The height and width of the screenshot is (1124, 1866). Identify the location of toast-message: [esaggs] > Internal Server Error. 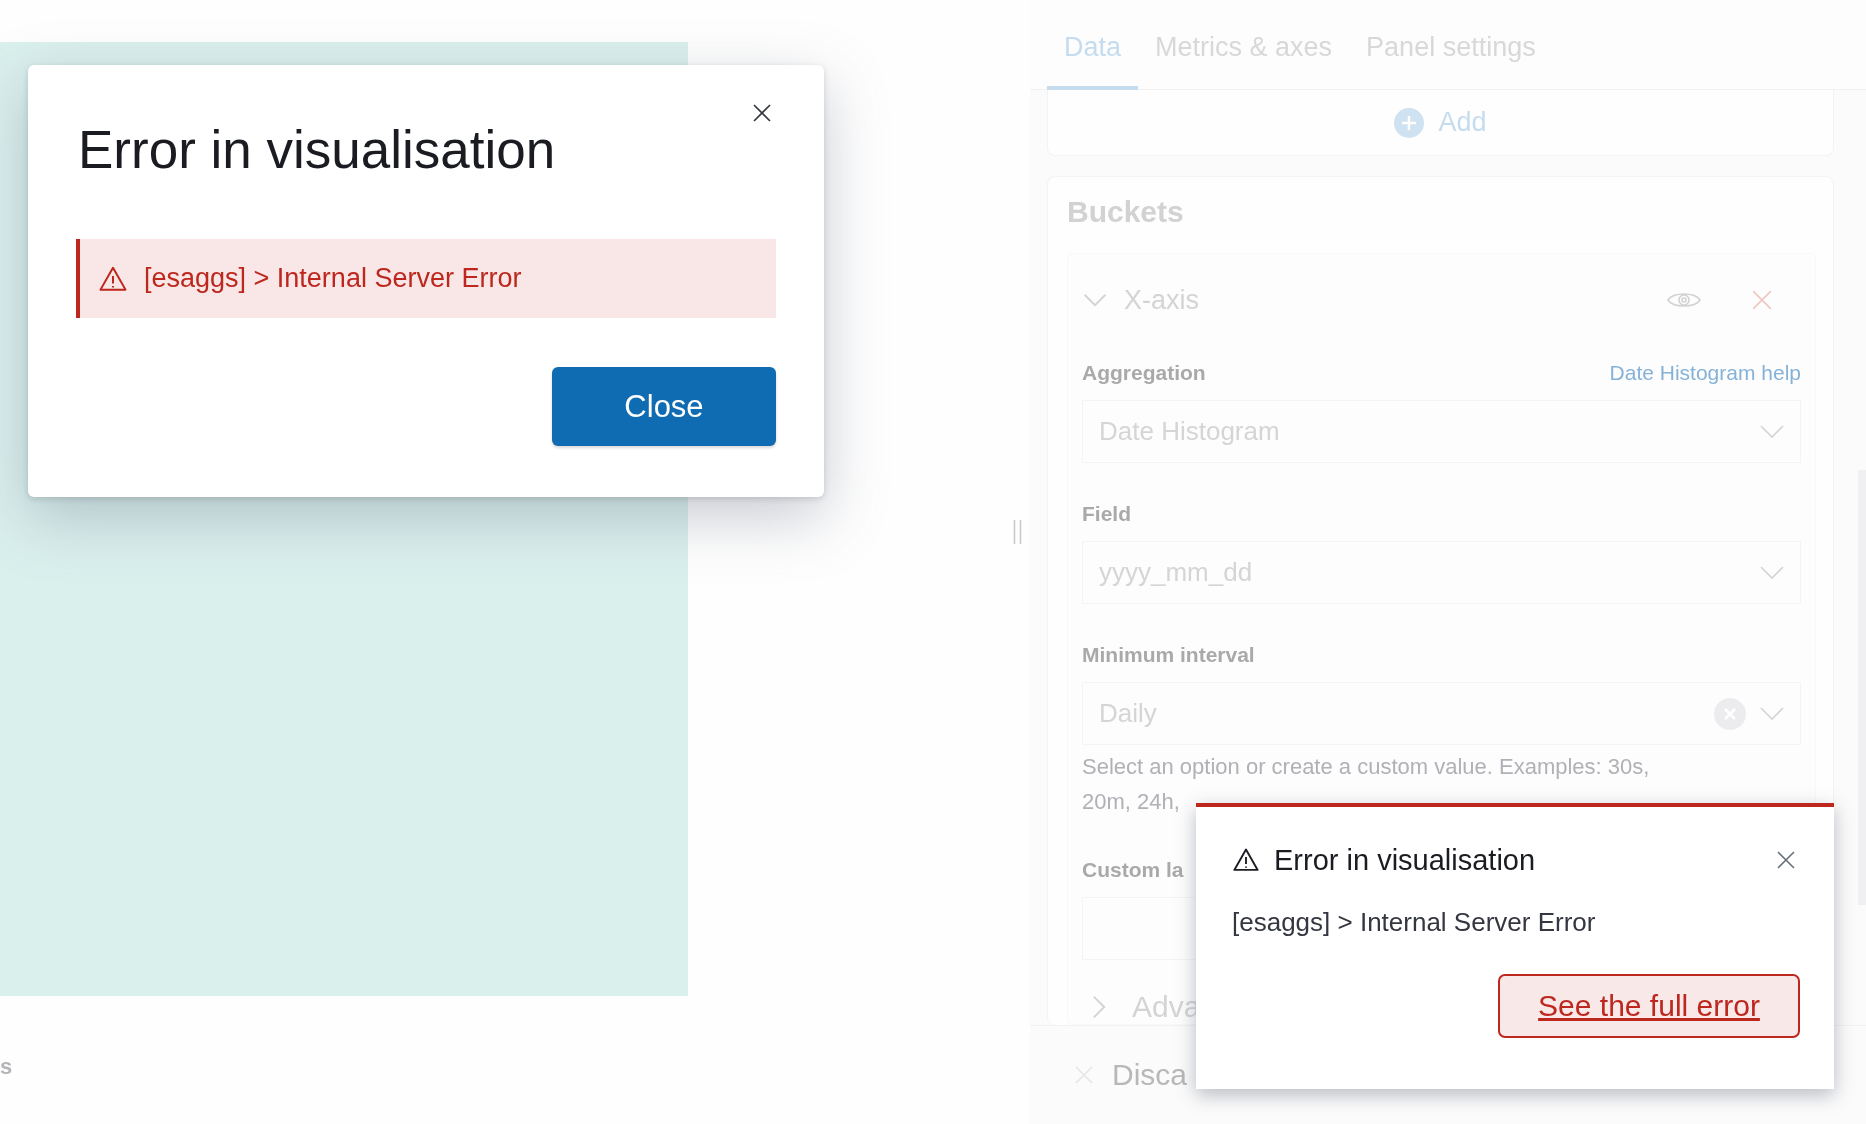
(1414, 922).